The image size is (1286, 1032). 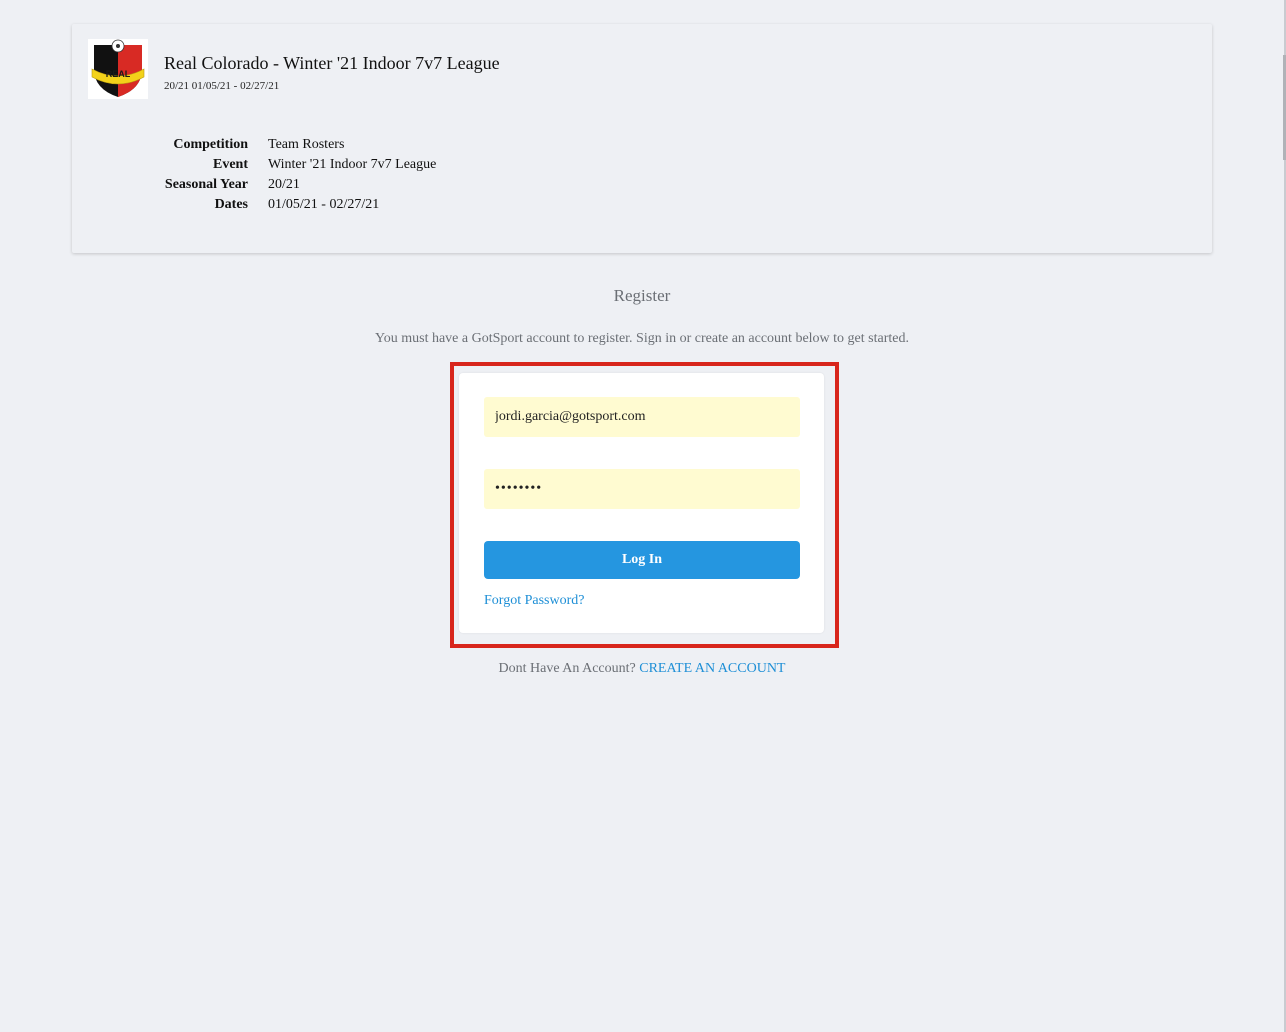 I want to click on detail-label: Competition, so click(x=210, y=144).